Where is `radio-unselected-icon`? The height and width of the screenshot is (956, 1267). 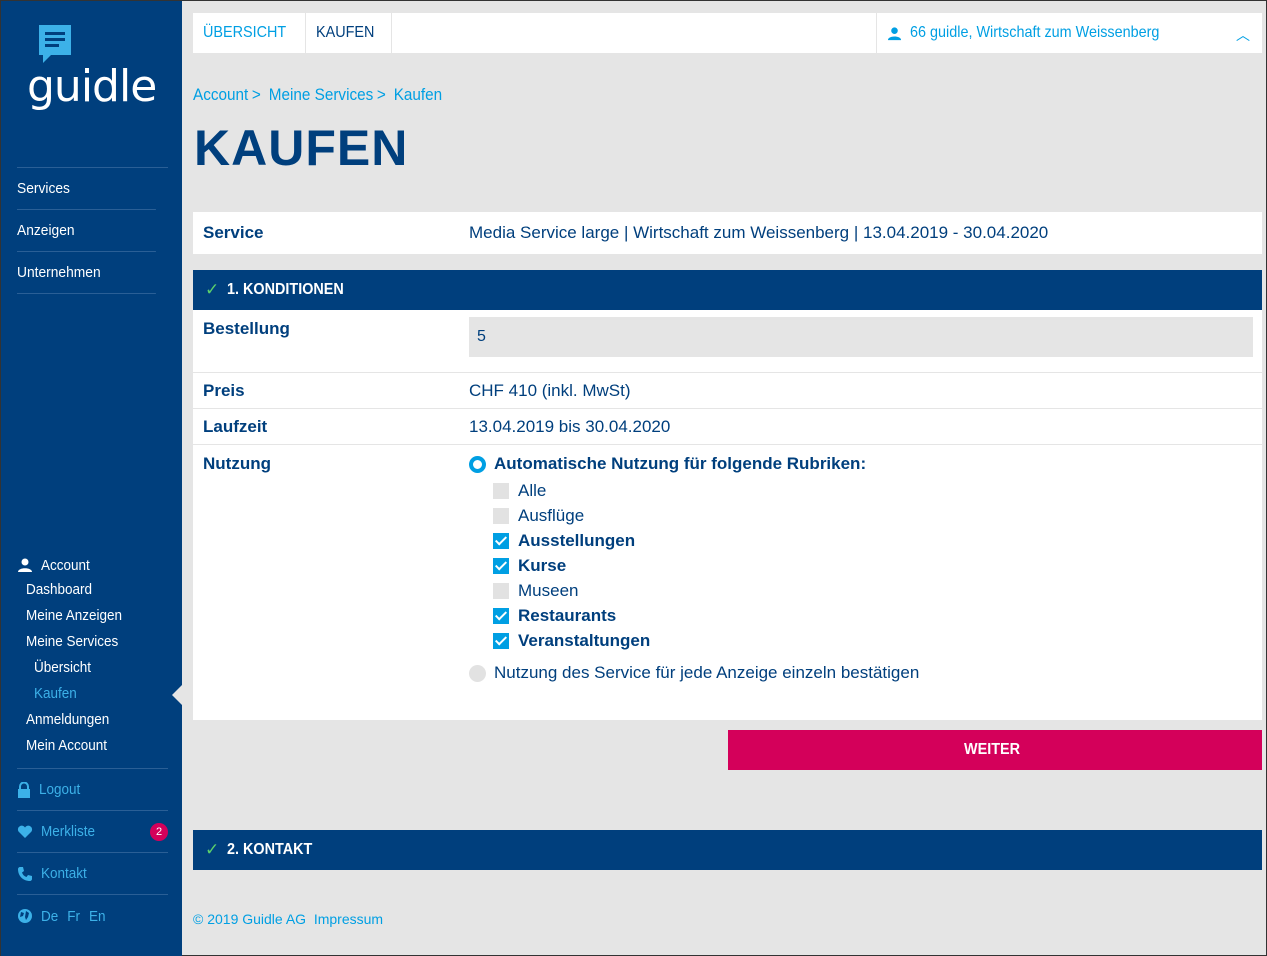
radio-unselected-icon is located at coordinates (477, 673).